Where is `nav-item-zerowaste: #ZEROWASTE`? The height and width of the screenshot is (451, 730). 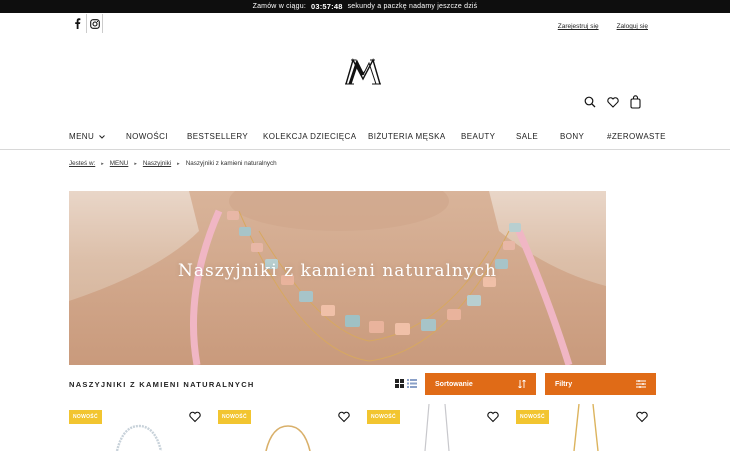 nav-item-zerowaste: #ZEROWASTE is located at coordinates (636, 136).